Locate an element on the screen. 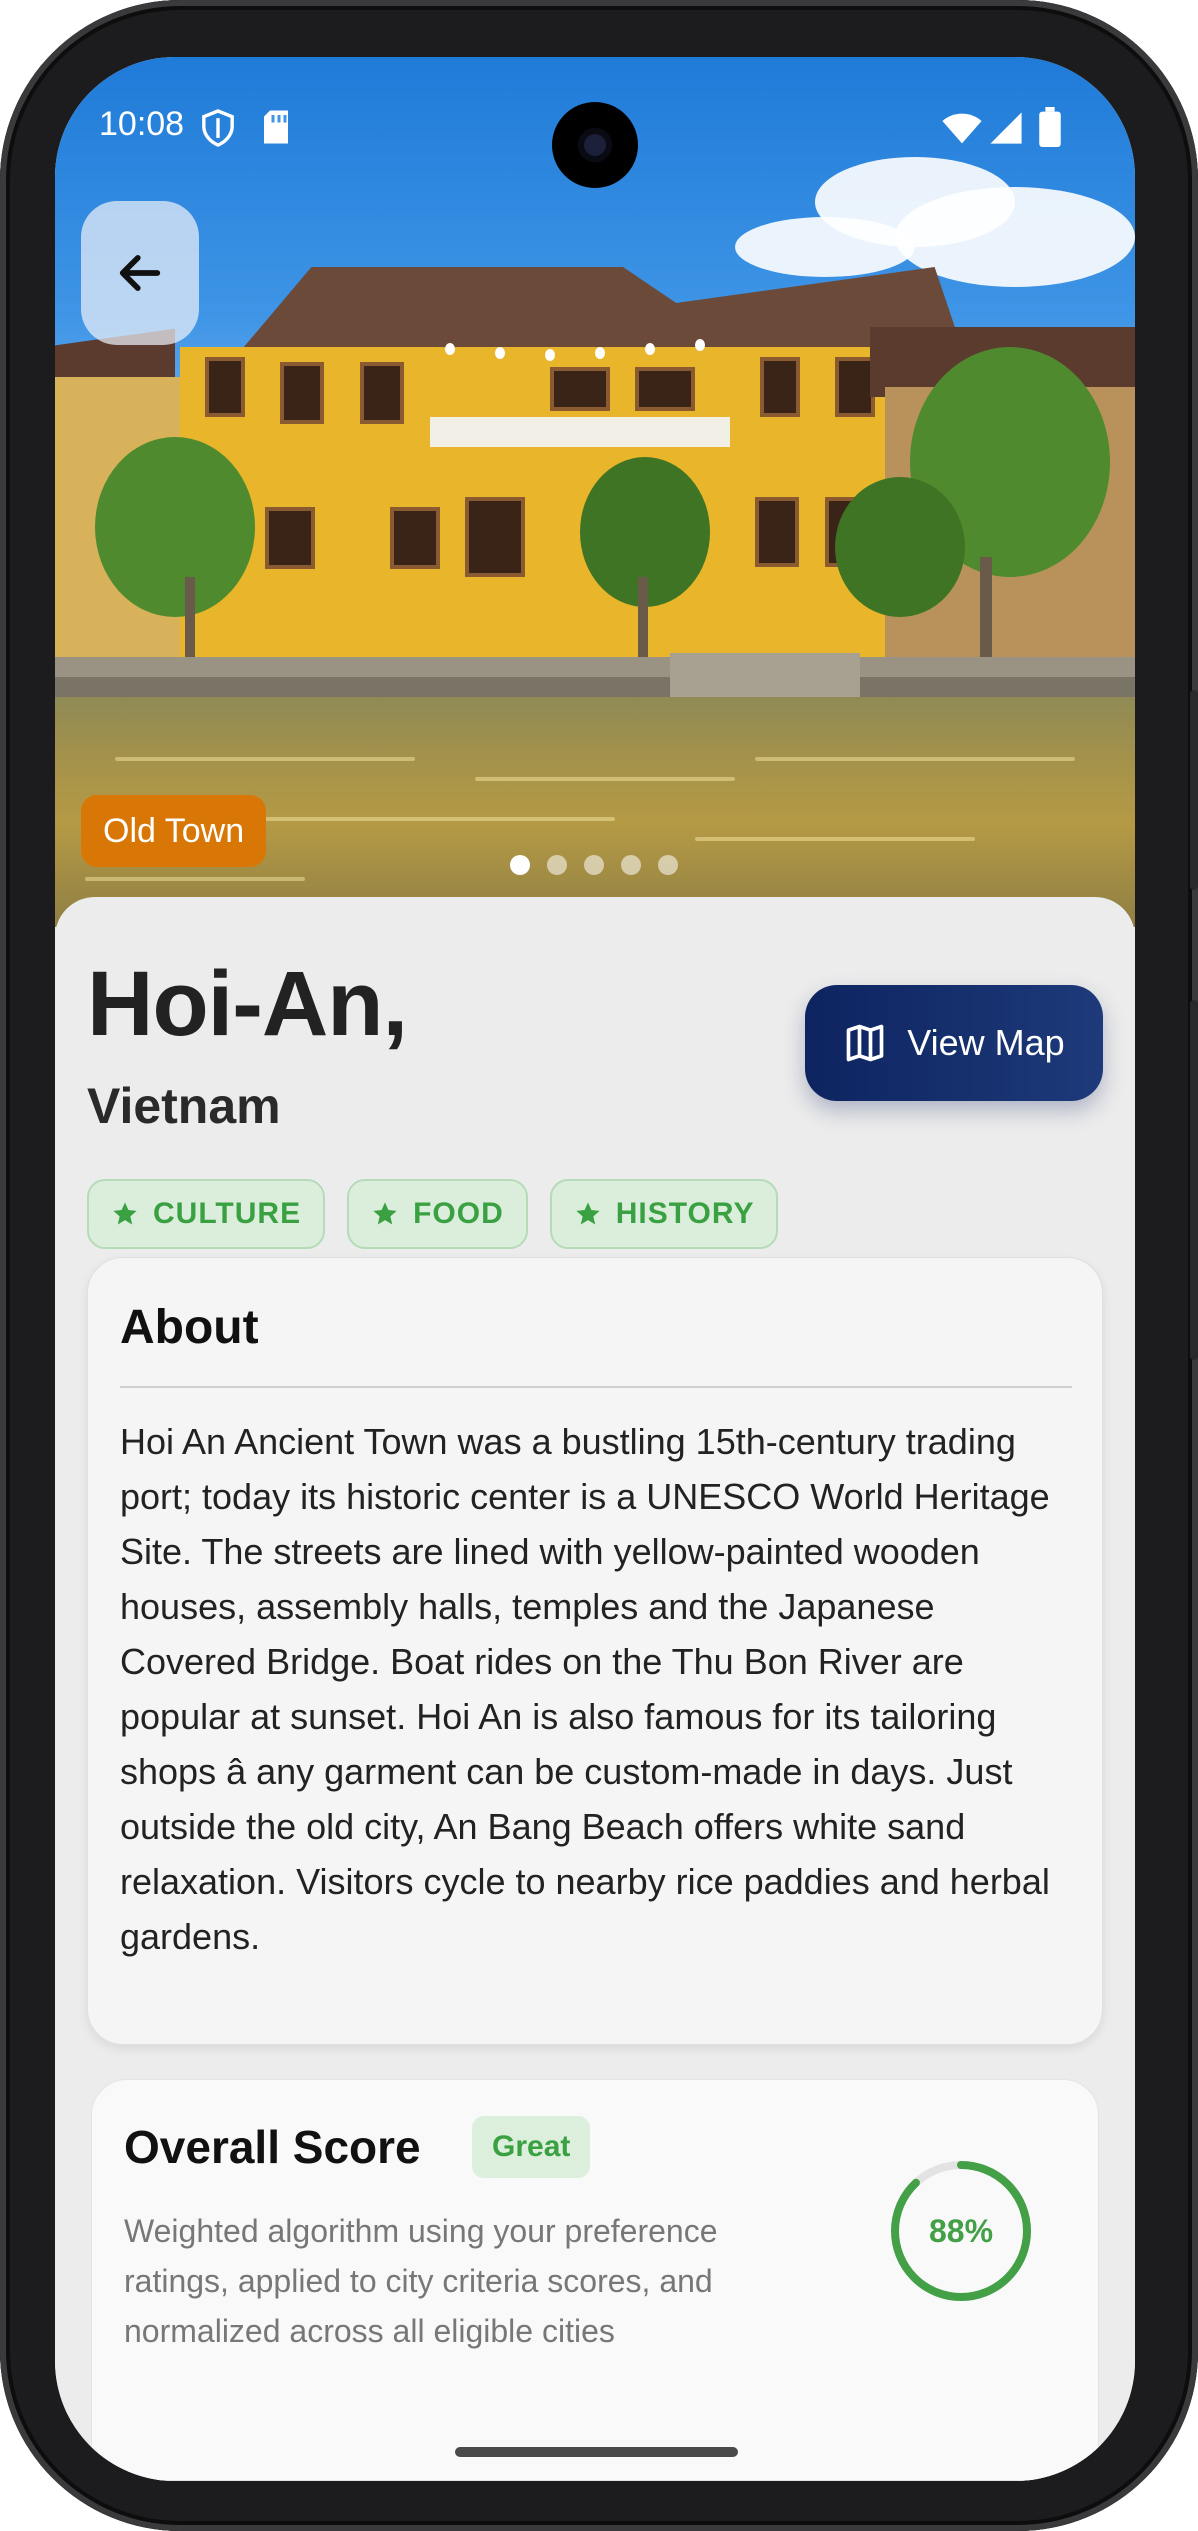 This screenshot has height=2531, width=1198. tag-culture: CULTURE is located at coordinates (206, 1214).